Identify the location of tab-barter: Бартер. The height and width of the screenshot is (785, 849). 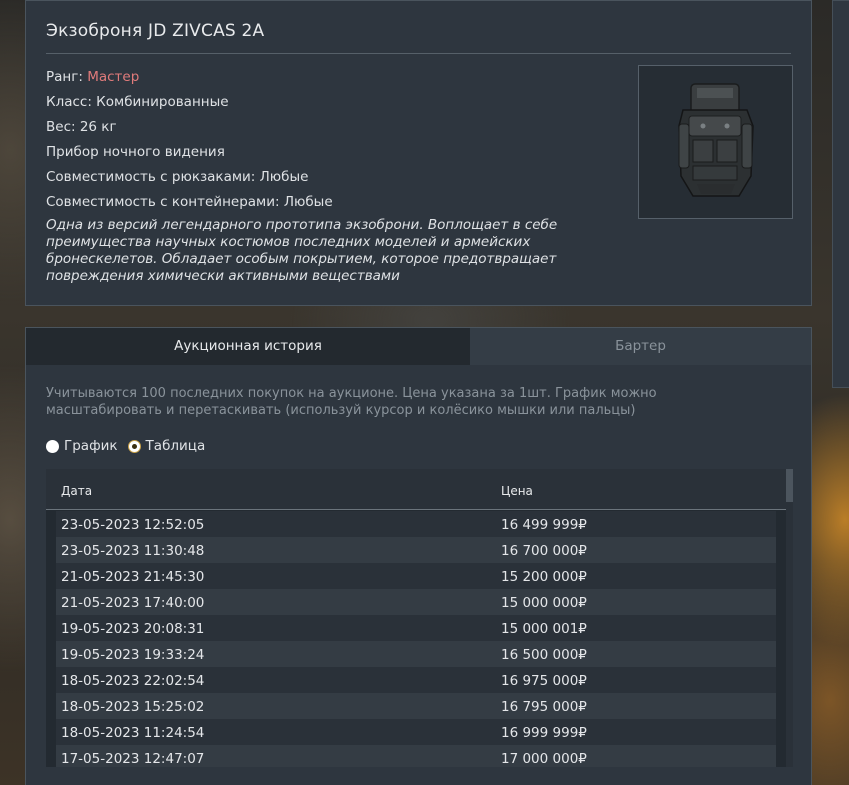
(640, 346).